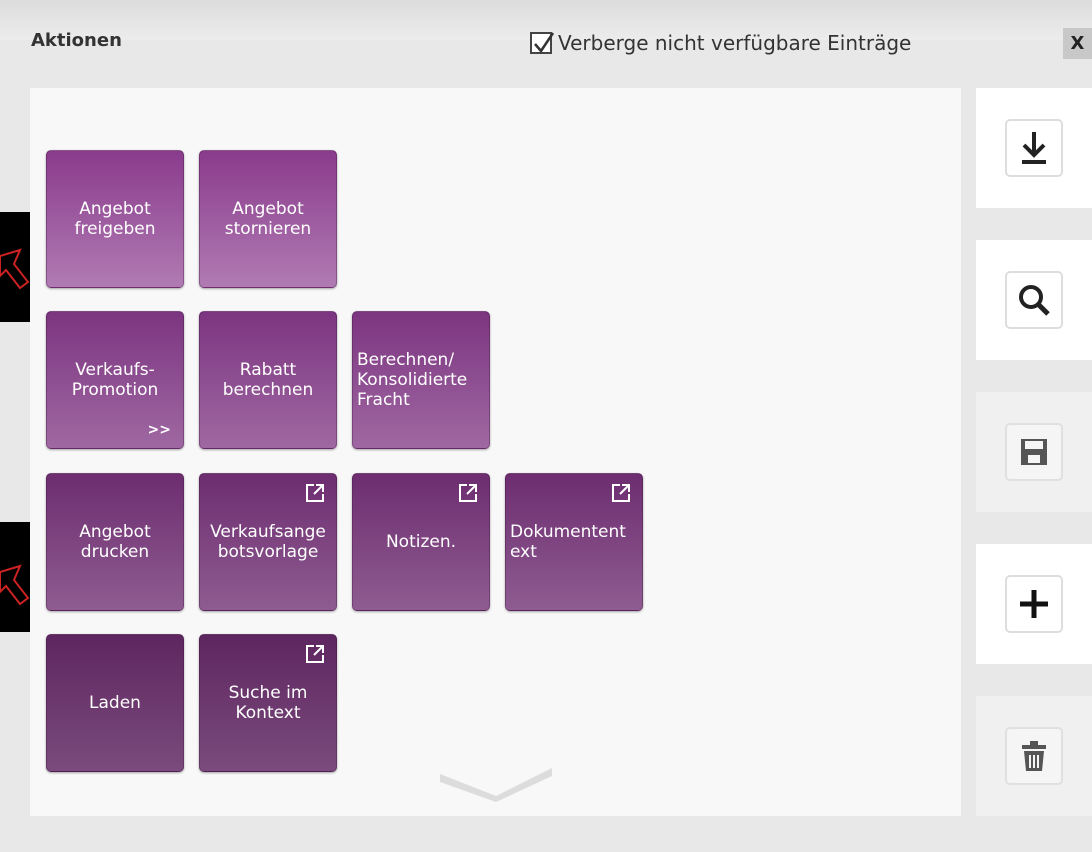 This screenshot has width=1092, height=852. I want to click on save-icon, so click(1034, 452).